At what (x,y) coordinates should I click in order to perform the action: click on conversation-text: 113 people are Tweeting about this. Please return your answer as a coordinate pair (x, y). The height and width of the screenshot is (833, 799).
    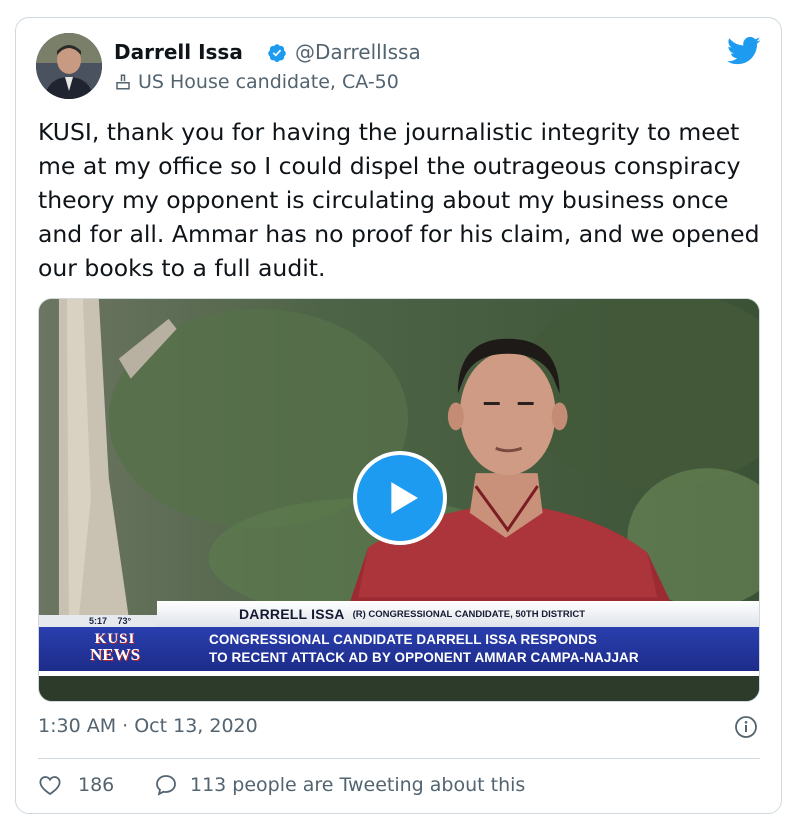
    Looking at the image, I should click on (358, 785).